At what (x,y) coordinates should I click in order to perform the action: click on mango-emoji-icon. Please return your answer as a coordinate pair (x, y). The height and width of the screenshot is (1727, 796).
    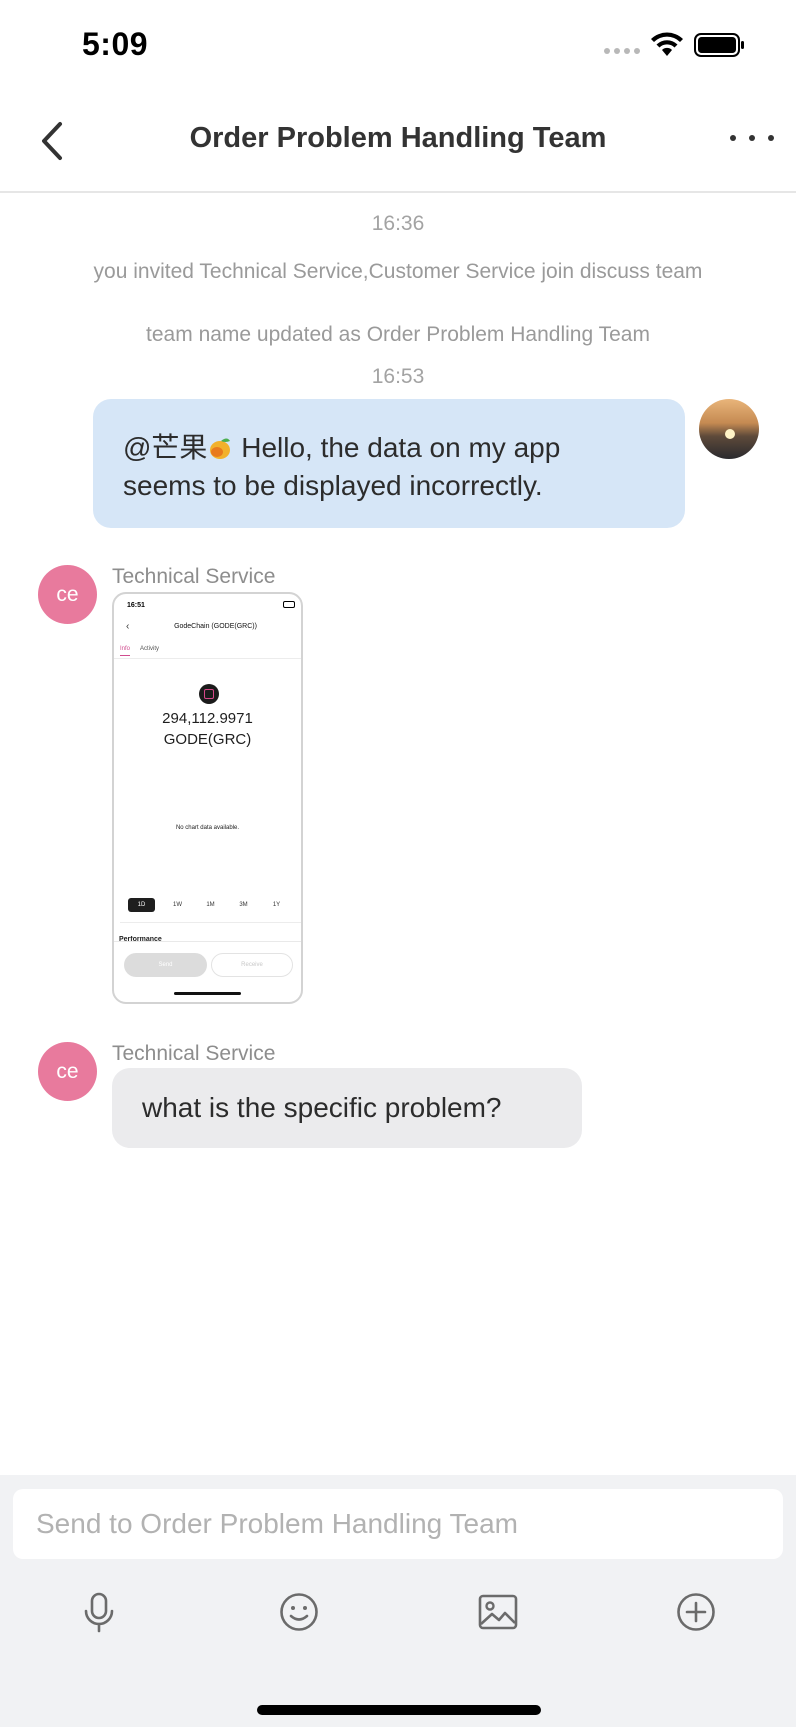
    Looking at the image, I should click on (220, 448).